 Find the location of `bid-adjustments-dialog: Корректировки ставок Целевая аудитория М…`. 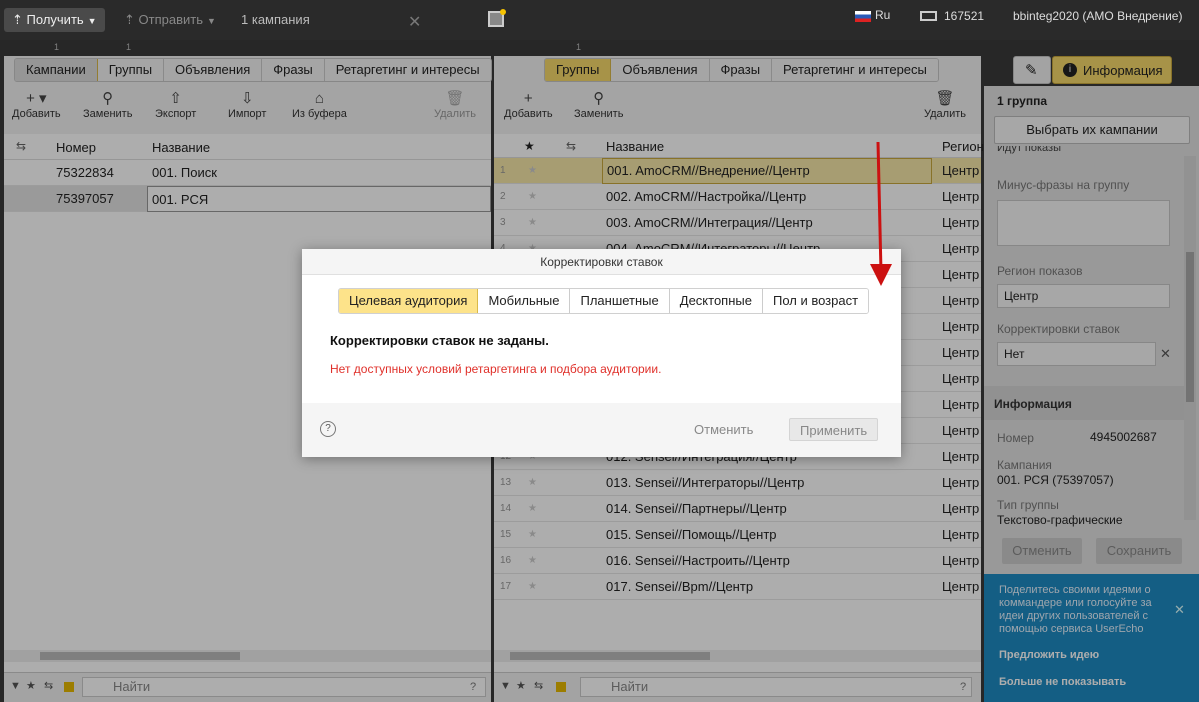

bid-adjustments-dialog: Корректировки ставок Целевая аудитория М… is located at coordinates (601, 353).